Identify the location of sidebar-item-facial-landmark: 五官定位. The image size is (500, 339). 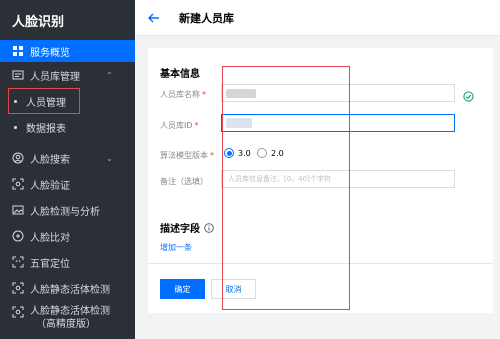
(67, 262).